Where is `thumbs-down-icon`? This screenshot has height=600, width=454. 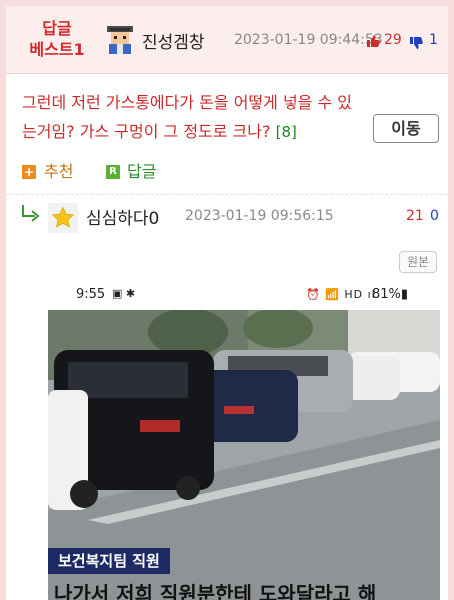 thumbs-down-icon is located at coordinates (416, 43).